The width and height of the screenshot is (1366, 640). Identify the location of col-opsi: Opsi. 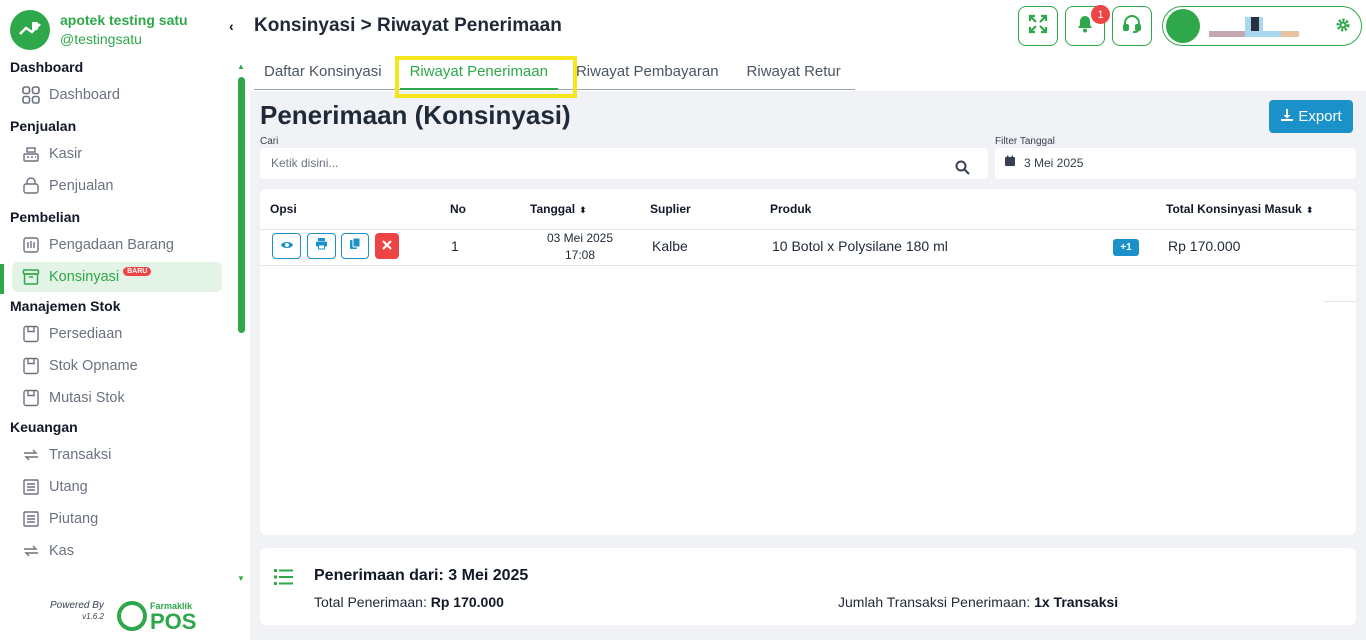
(283, 209).